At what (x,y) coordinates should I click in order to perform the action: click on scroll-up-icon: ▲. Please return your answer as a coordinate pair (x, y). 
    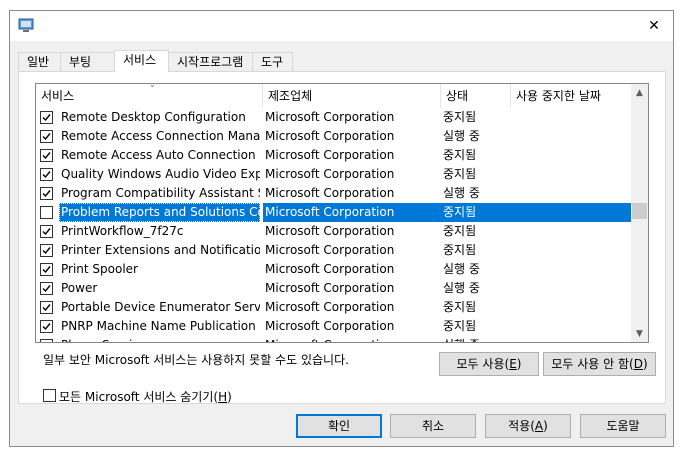
    Looking at the image, I should click on (639, 92).